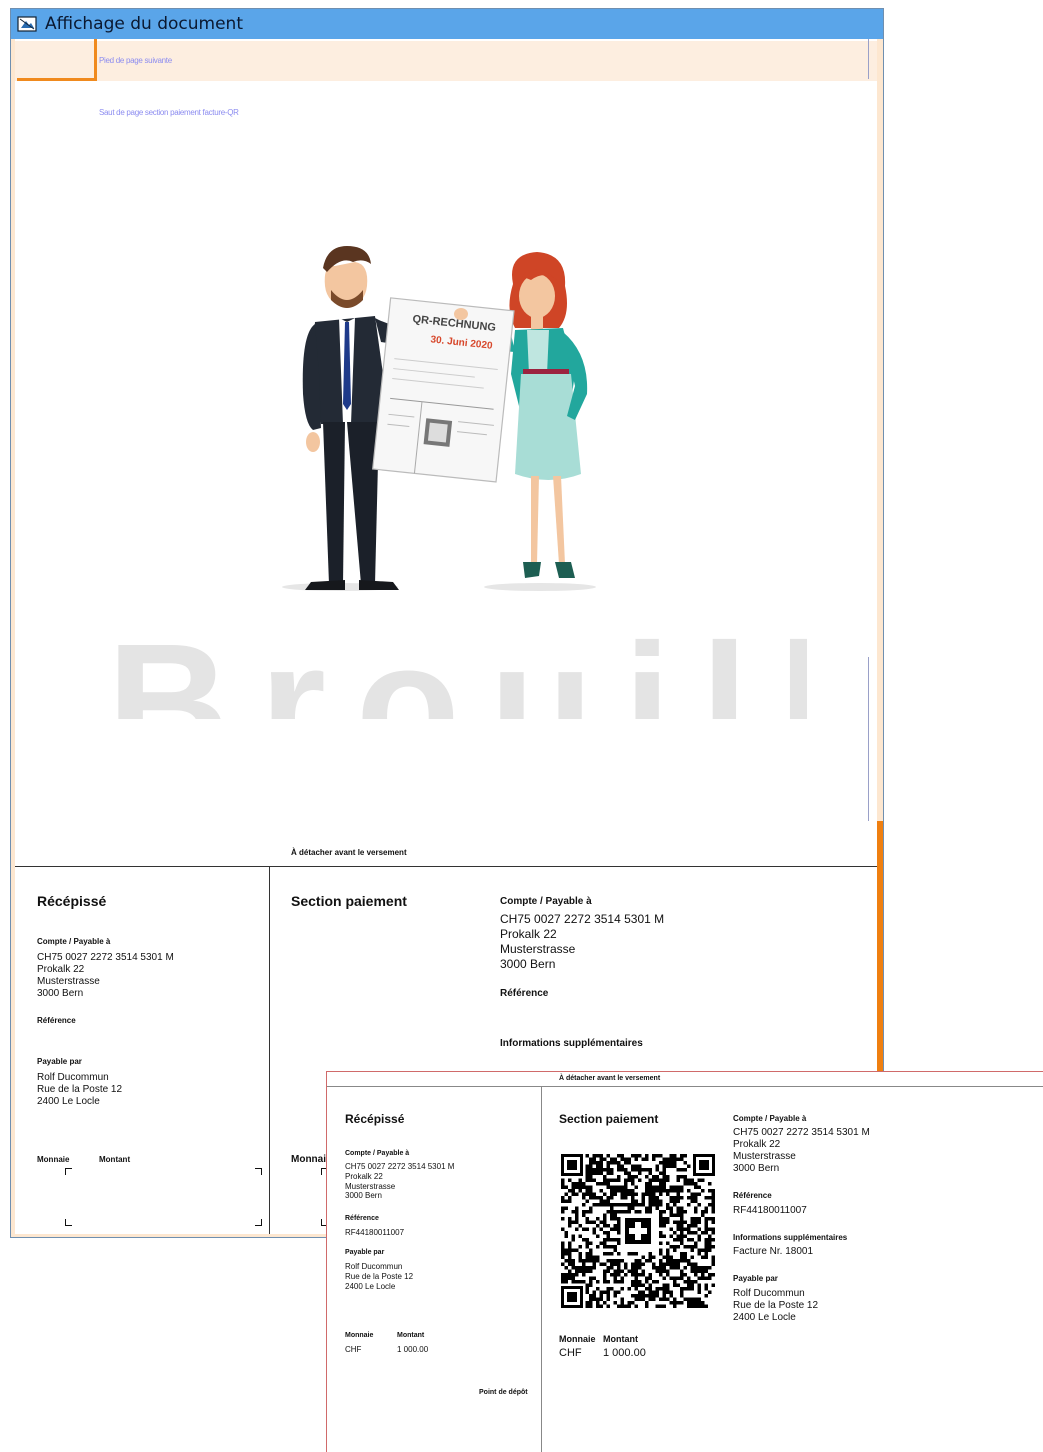  What do you see at coordinates (443, 390) in the screenshot?
I see `qr-bill-sheet: QR-RECHNUNG 30. Juni 2020` at bounding box center [443, 390].